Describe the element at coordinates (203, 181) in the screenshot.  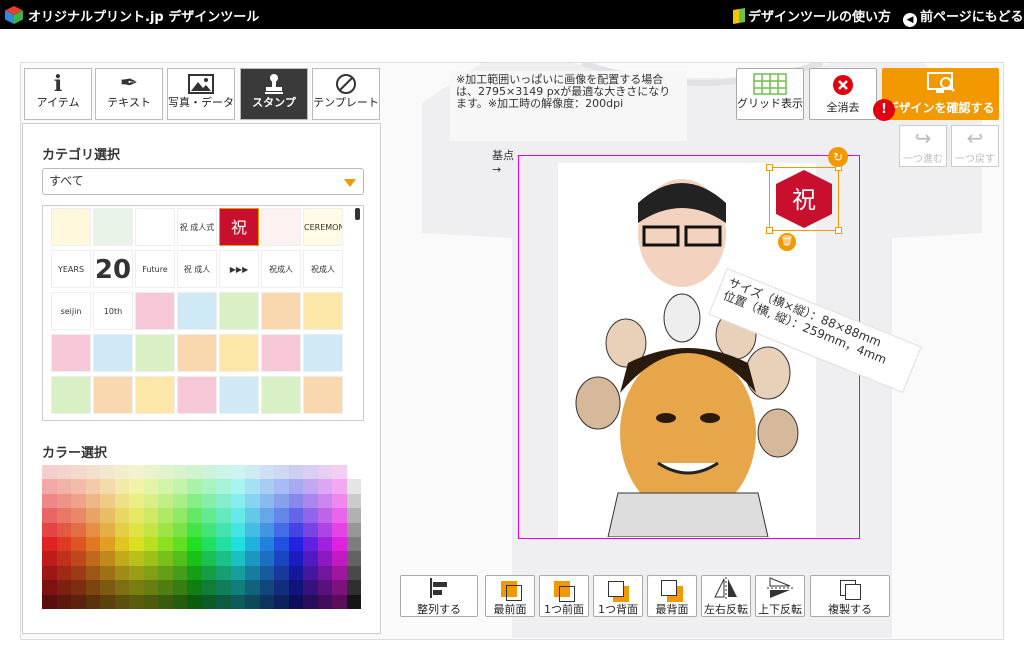
I see `category-select: すべて` at that location.